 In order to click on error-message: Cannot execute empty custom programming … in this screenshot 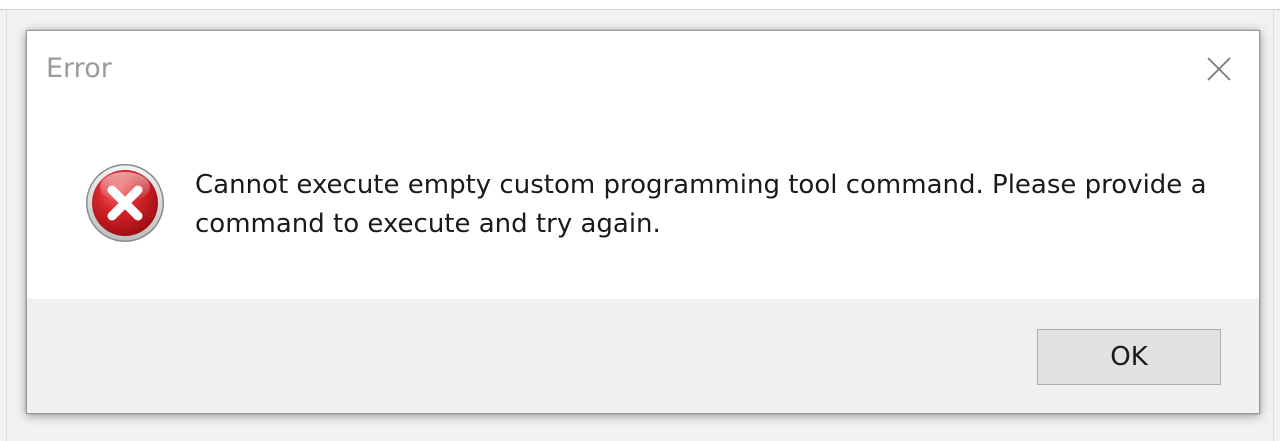, I will do `click(715, 205)`.